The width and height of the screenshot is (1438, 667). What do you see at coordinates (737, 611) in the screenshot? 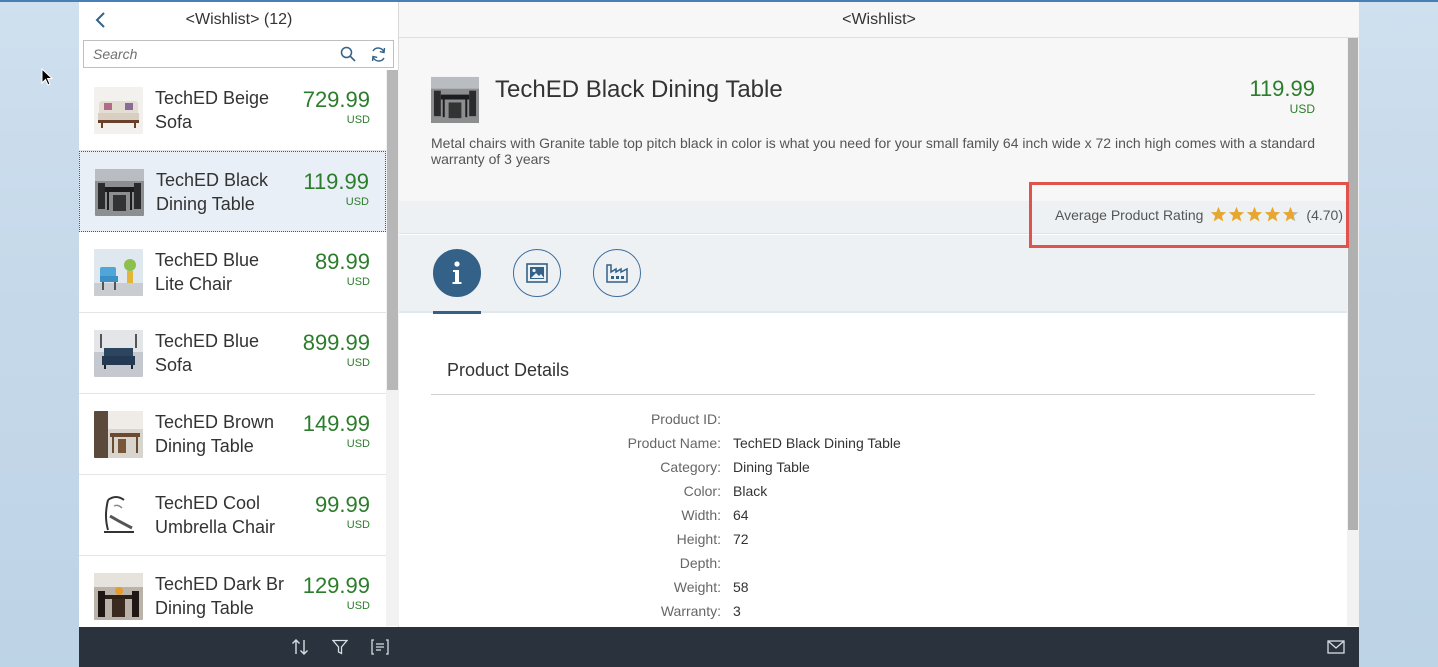
I see `field-value: 3` at bounding box center [737, 611].